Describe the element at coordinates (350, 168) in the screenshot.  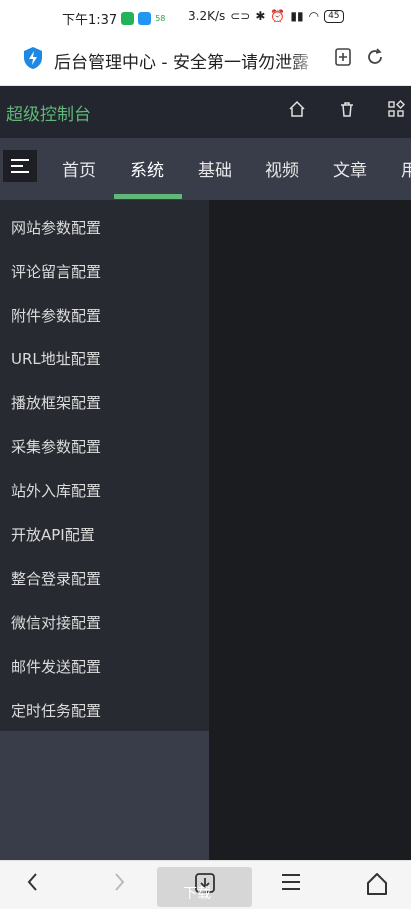
I see `tab-article: 文章` at that location.